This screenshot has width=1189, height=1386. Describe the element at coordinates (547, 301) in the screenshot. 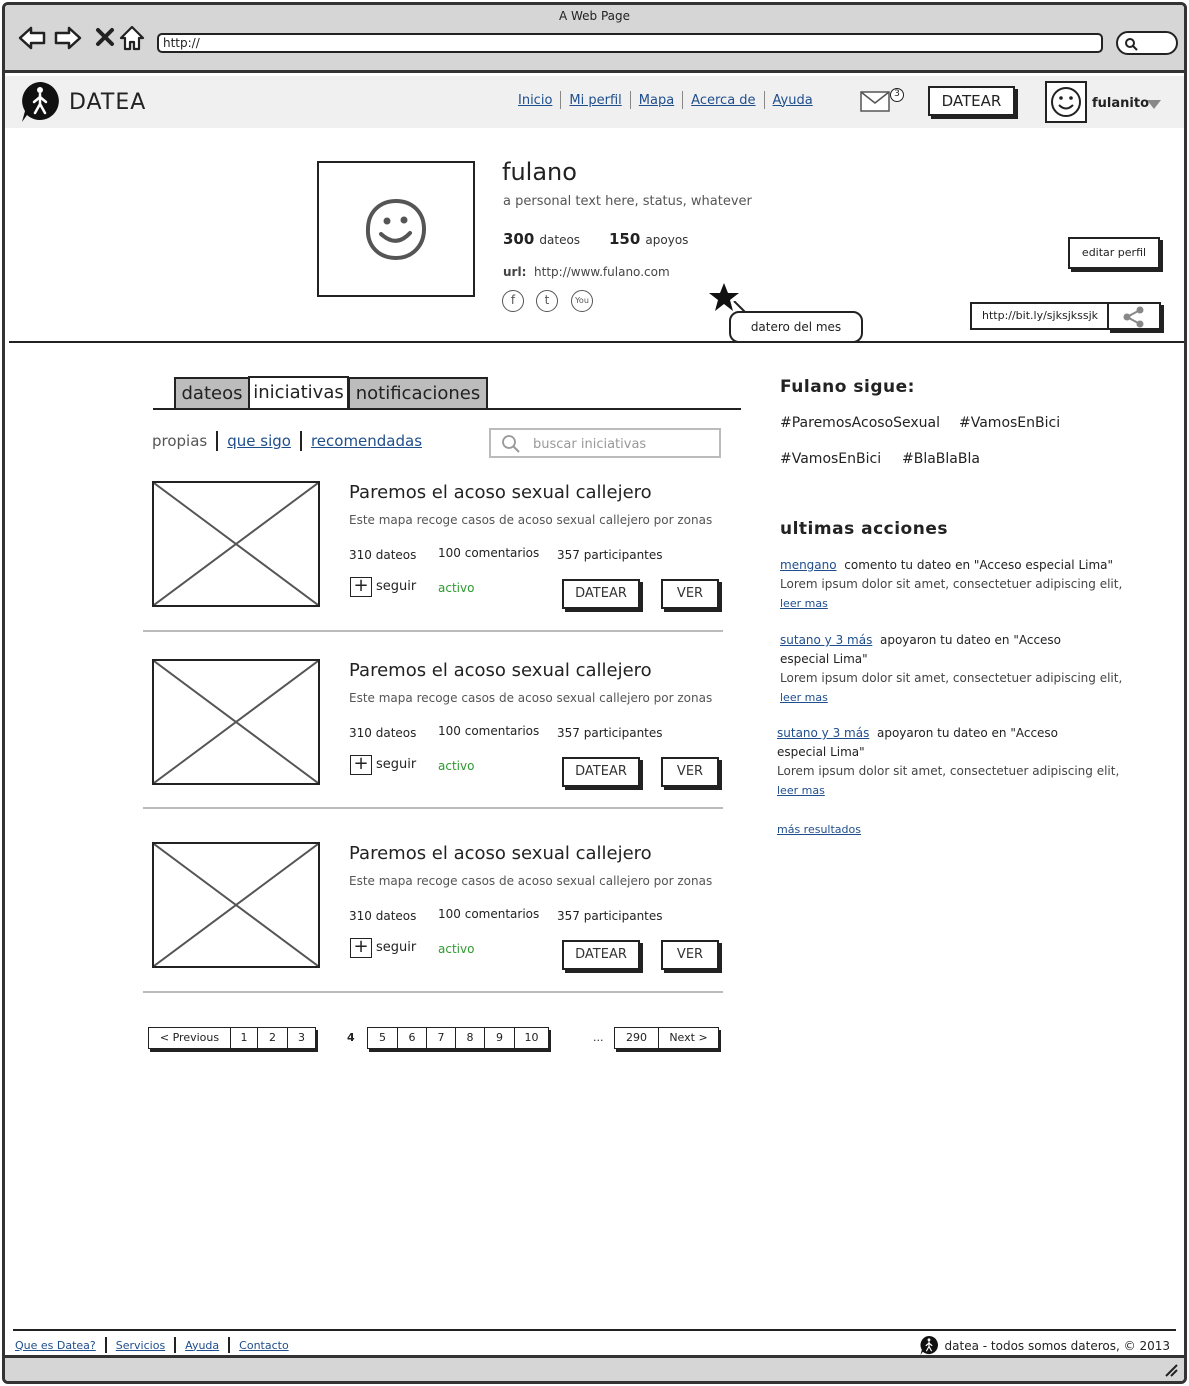

I see `twitter-icon: t` at that location.